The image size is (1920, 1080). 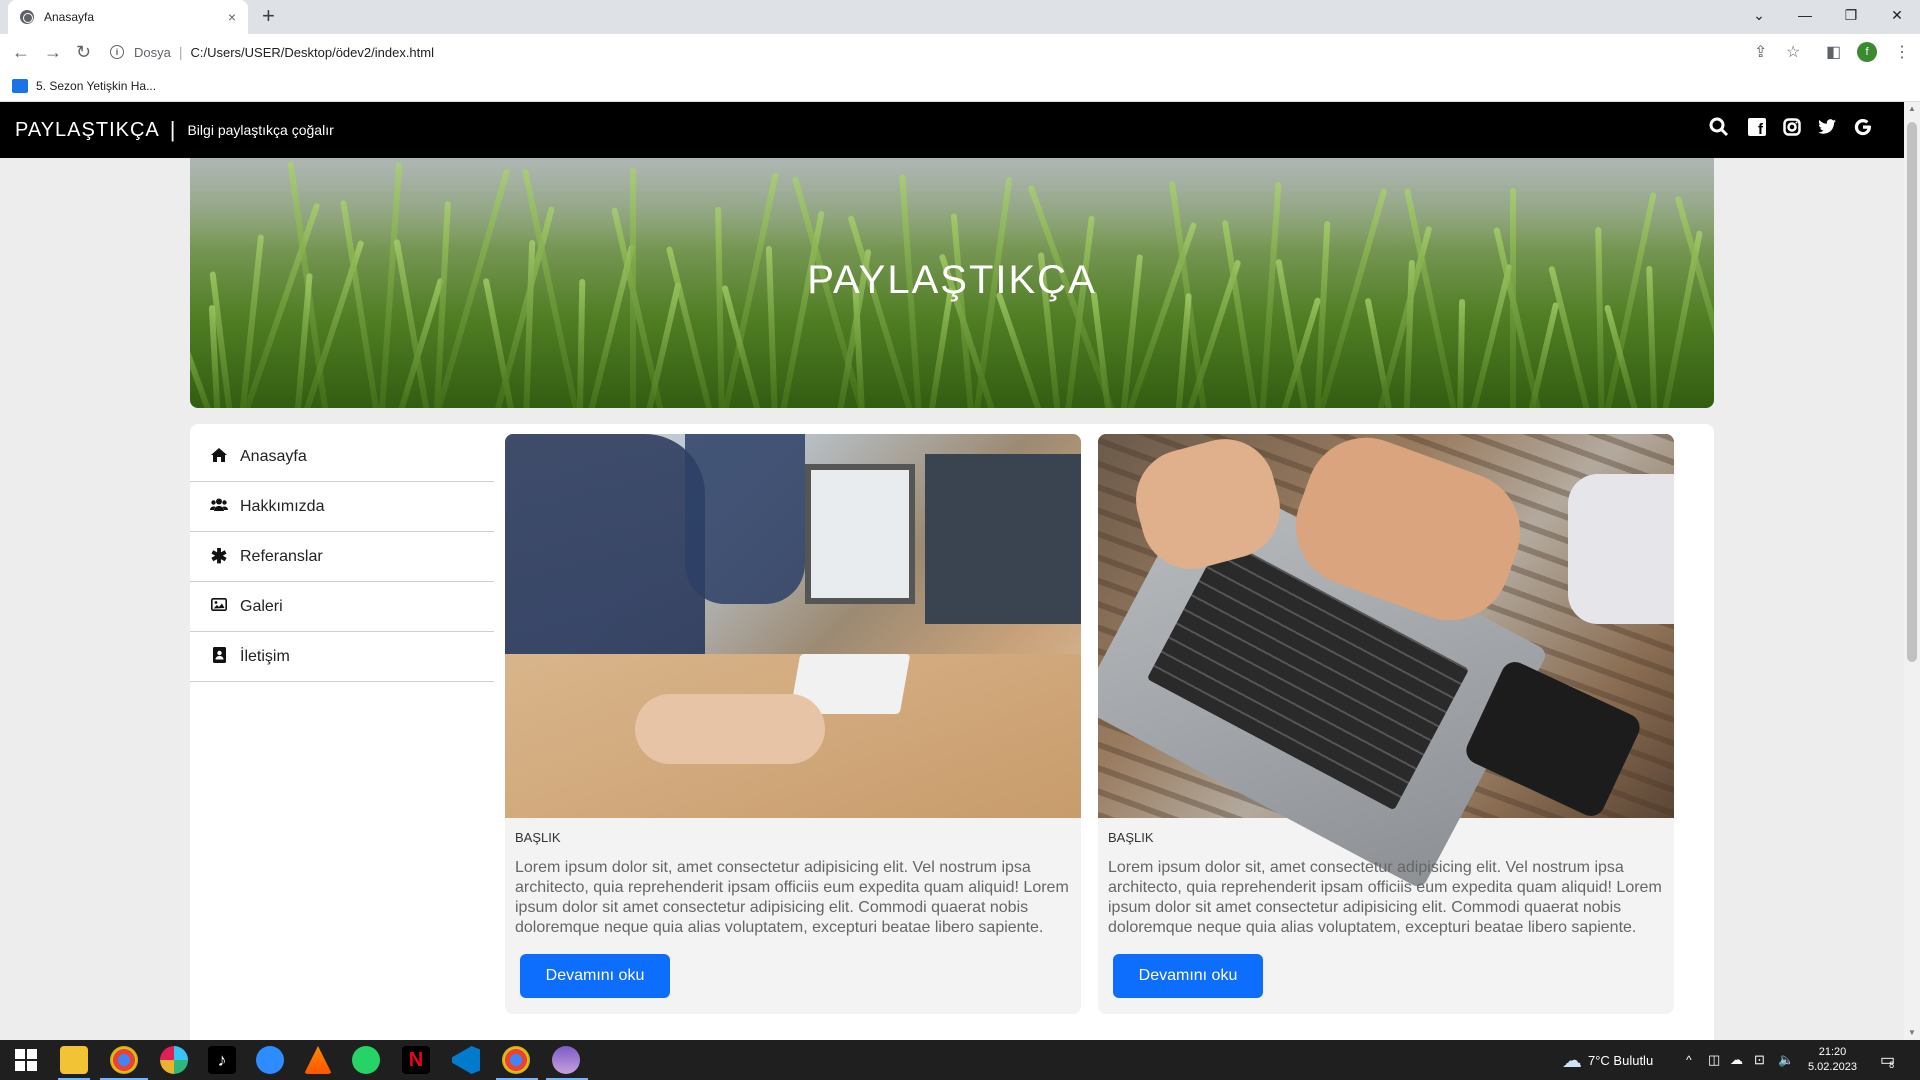 What do you see at coordinates (318, 1060) in the screenshot?
I see `vlc-icon` at bounding box center [318, 1060].